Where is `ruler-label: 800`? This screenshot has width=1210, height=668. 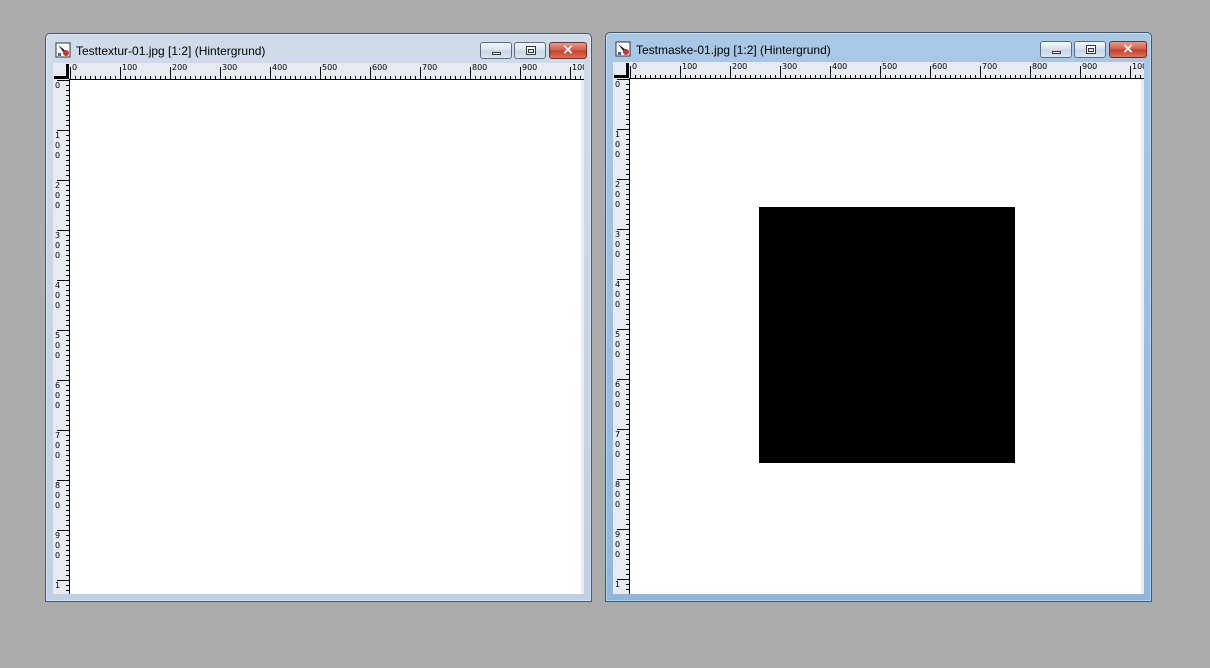
ruler-label: 800 is located at coordinates (57, 495).